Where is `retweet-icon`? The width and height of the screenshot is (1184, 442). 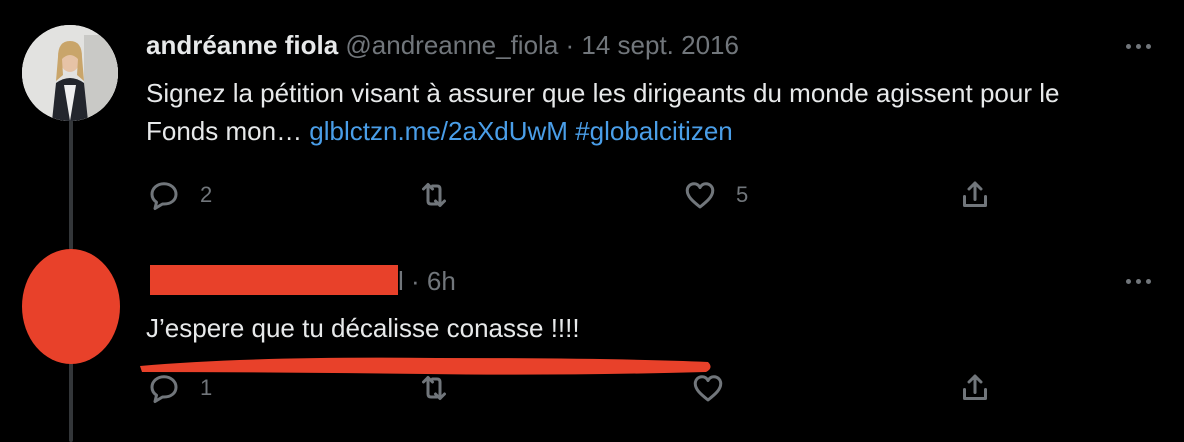 retweet-icon is located at coordinates (434, 195).